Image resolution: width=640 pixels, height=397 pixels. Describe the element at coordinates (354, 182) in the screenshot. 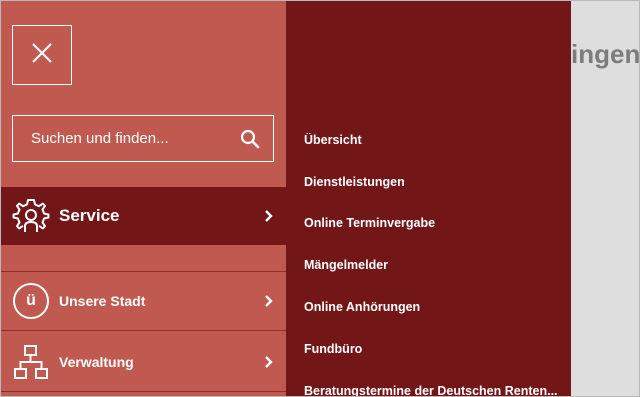

I see `submenu-link-dienstleistungen: Dienstleistungen` at that location.